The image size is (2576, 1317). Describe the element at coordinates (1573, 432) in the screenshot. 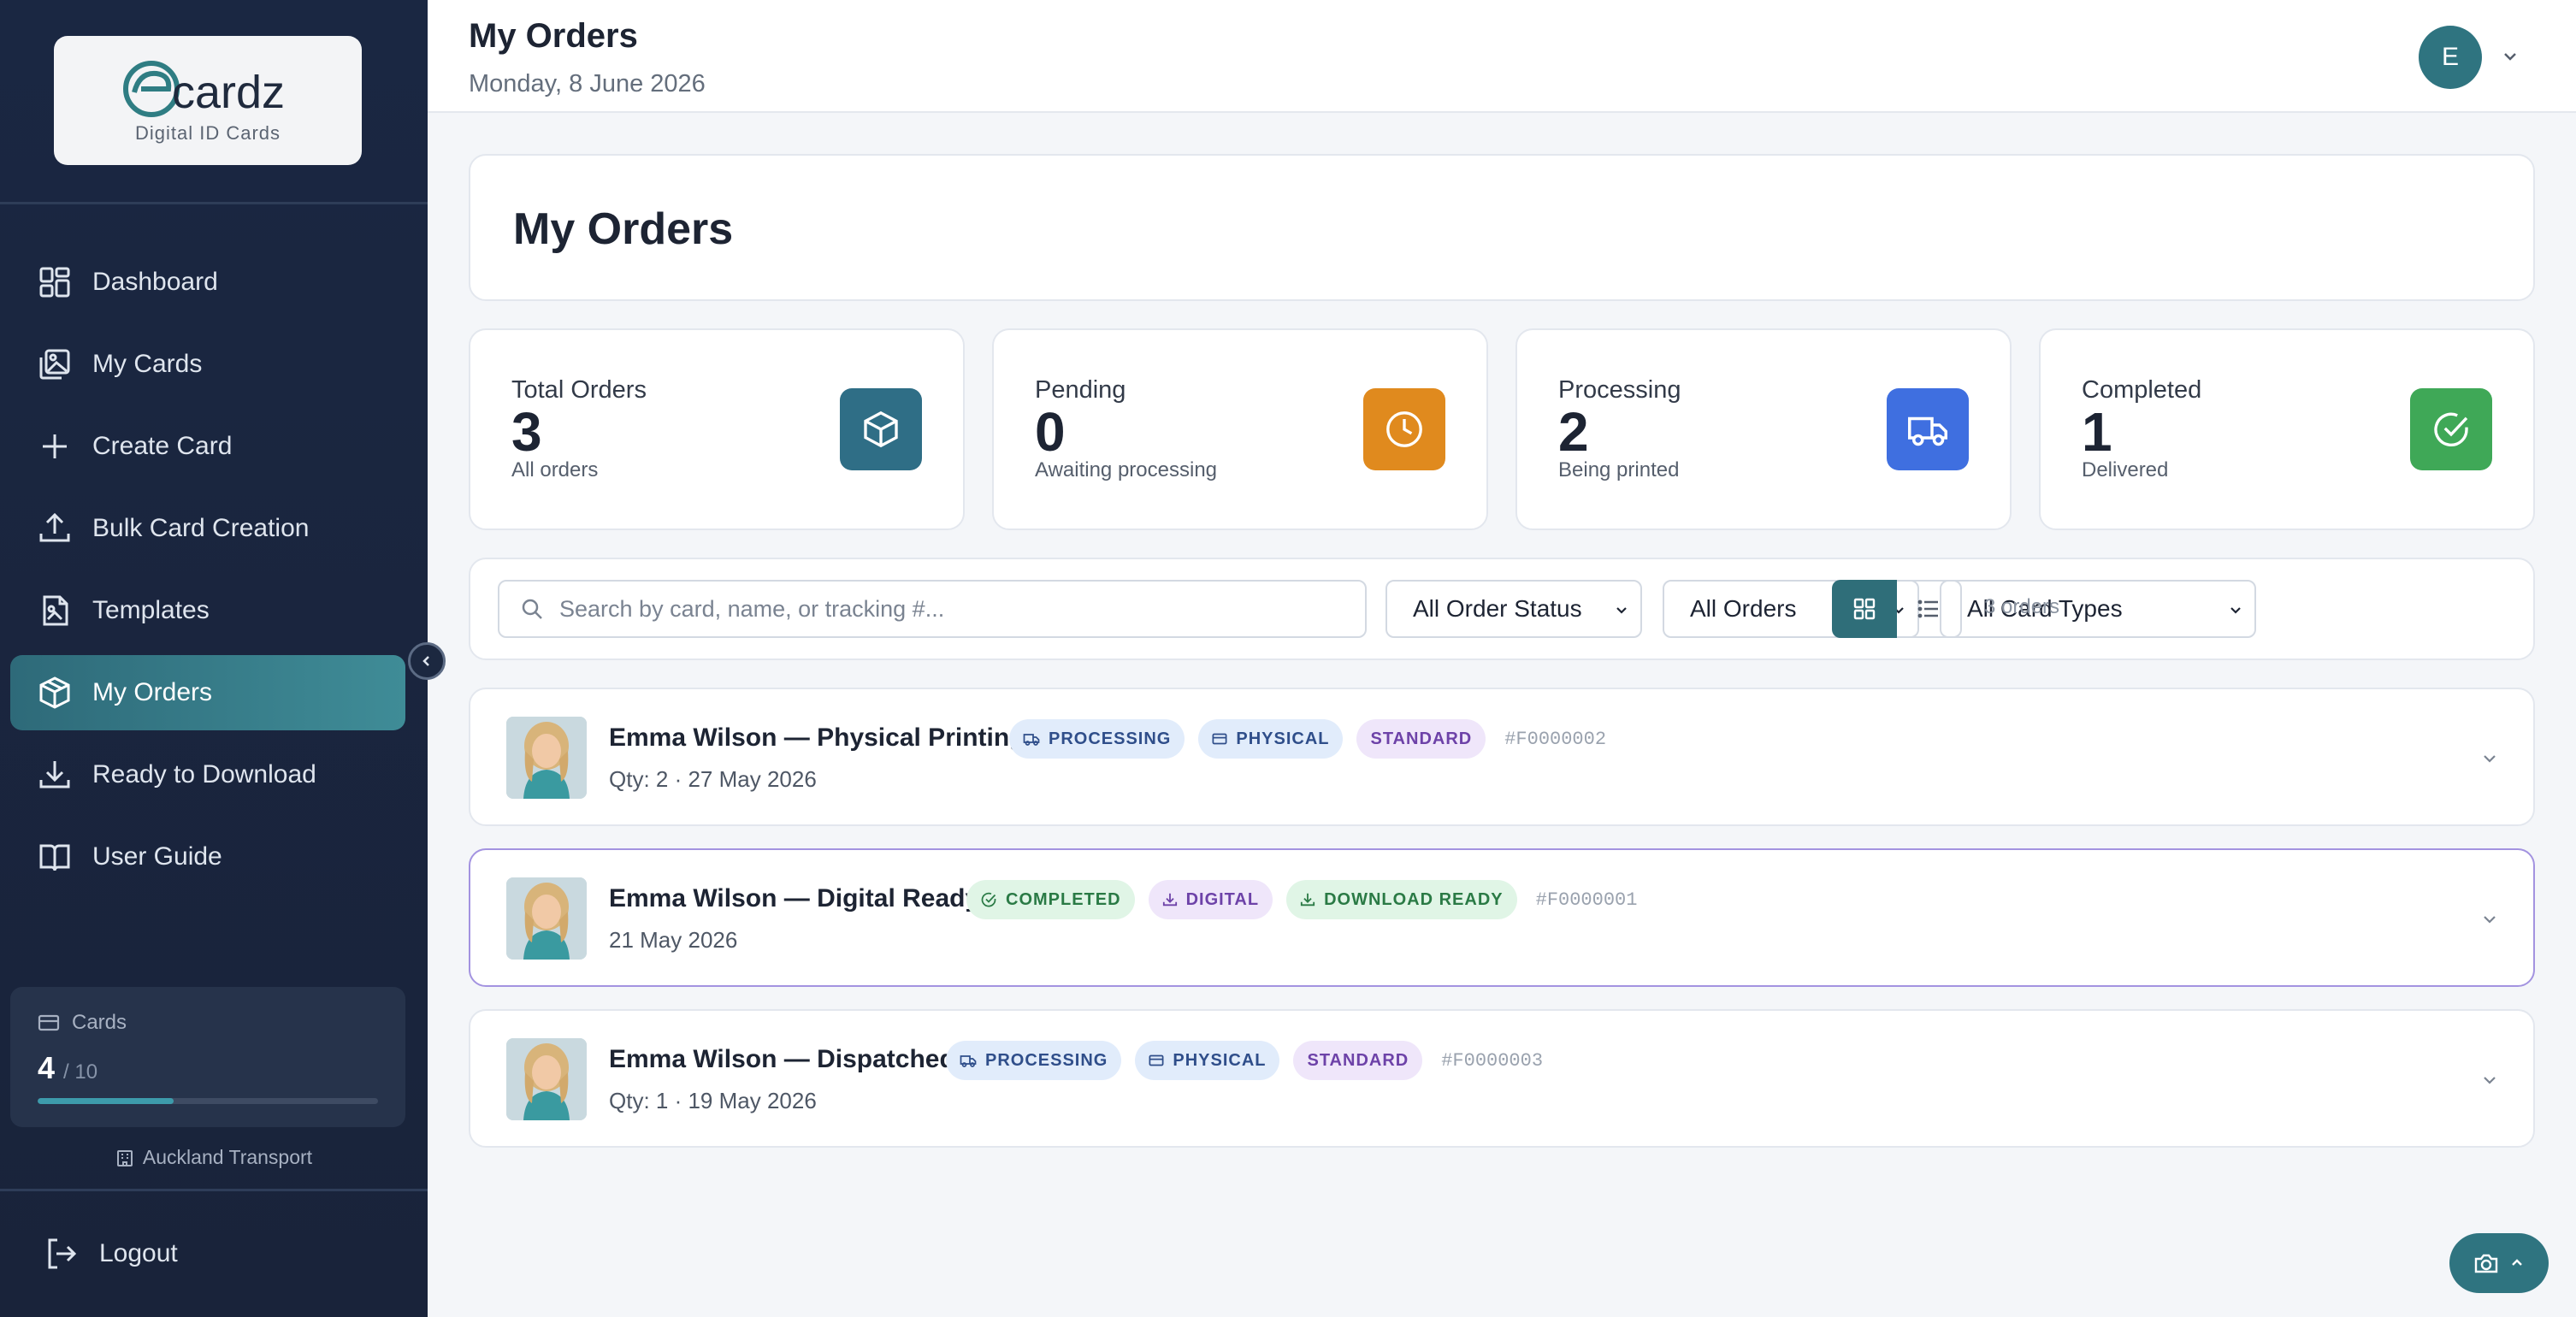

I see `stat-value: 2` at that location.